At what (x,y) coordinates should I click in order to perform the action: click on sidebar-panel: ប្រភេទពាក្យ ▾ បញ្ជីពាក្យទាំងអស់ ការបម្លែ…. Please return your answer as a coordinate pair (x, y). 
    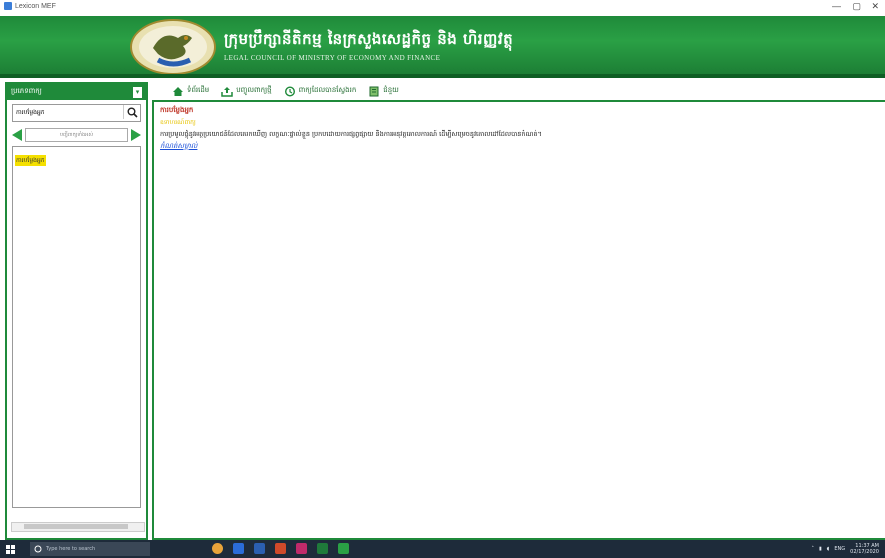
    Looking at the image, I should click on (76, 311).